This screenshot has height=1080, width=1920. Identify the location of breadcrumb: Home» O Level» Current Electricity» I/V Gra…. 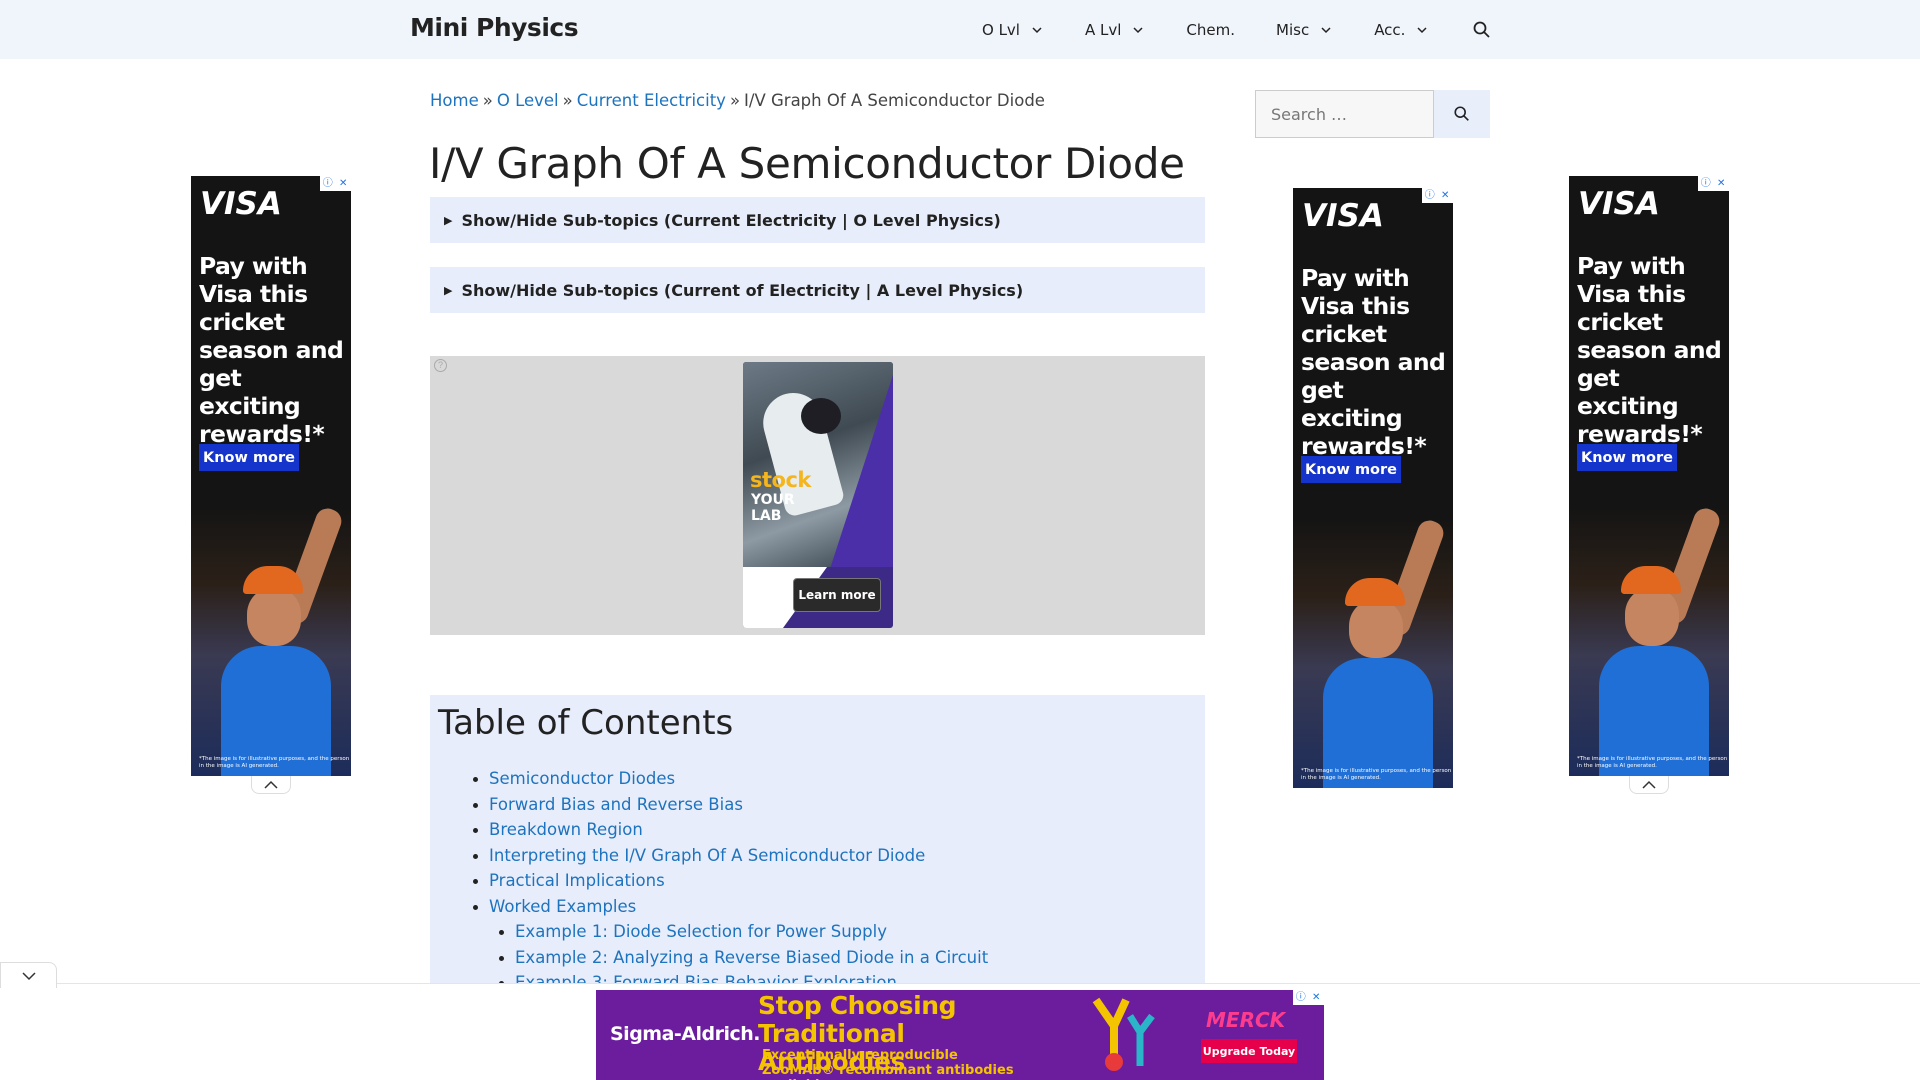
(737, 100).